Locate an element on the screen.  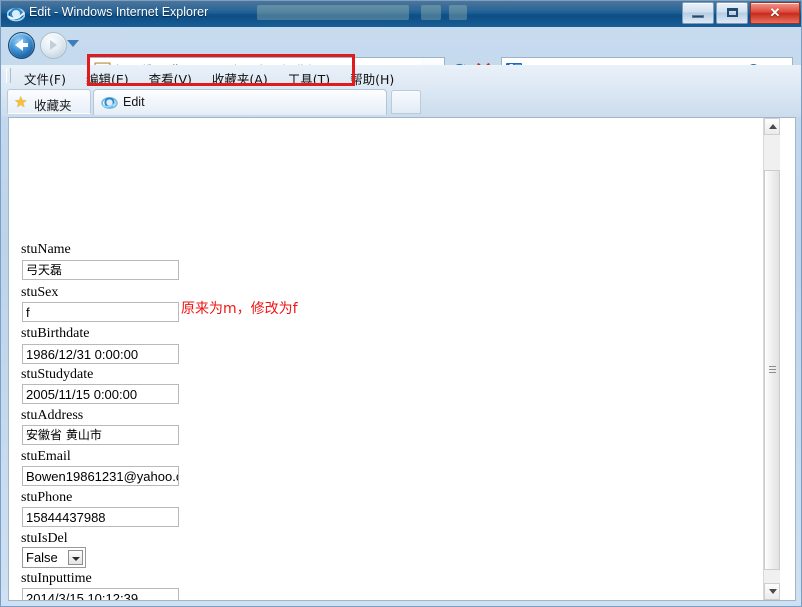
scroll-up-button is located at coordinates (772, 126).